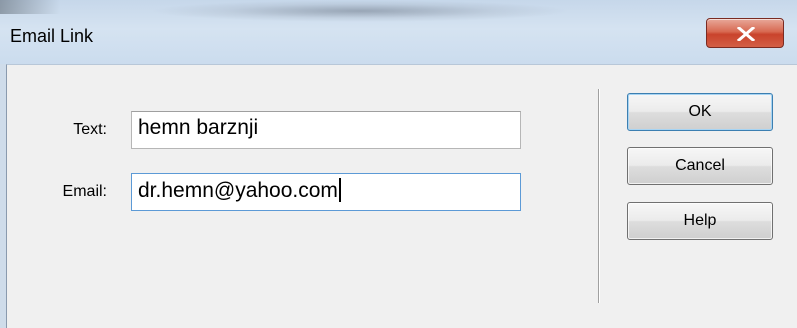 The height and width of the screenshot is (328, 797). I want to click on window-title: Email Link, so click(52, 36).